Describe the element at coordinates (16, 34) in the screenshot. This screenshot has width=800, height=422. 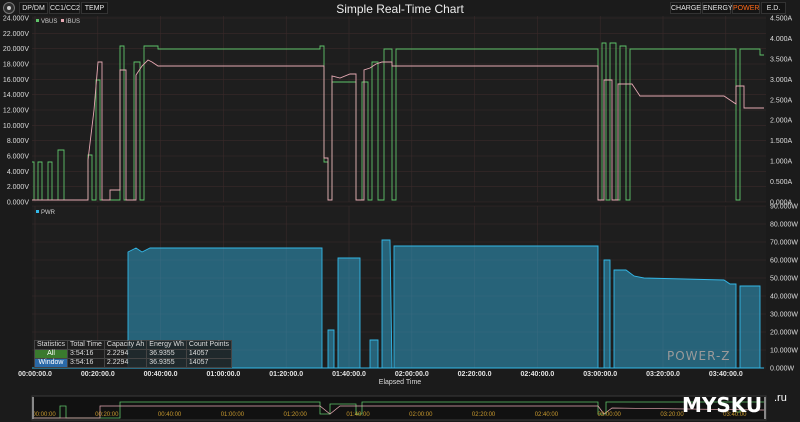
I see `y-left-tick-label: 22.000V` at that location.